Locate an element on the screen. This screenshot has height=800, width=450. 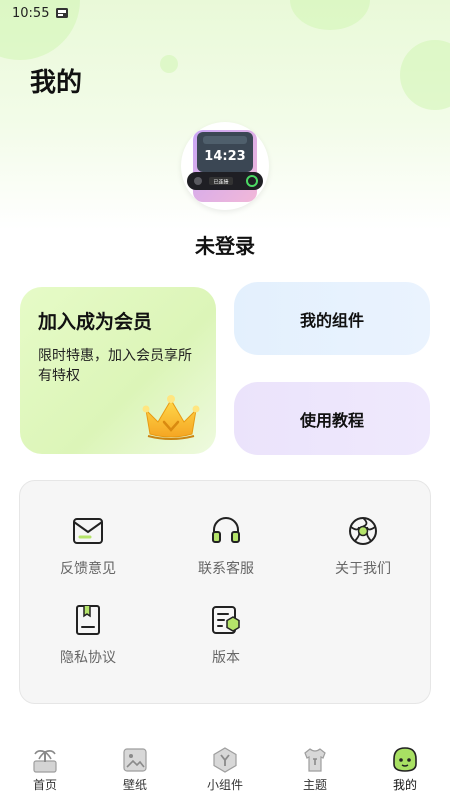
crown-icon is located at coordinates (171, 417).